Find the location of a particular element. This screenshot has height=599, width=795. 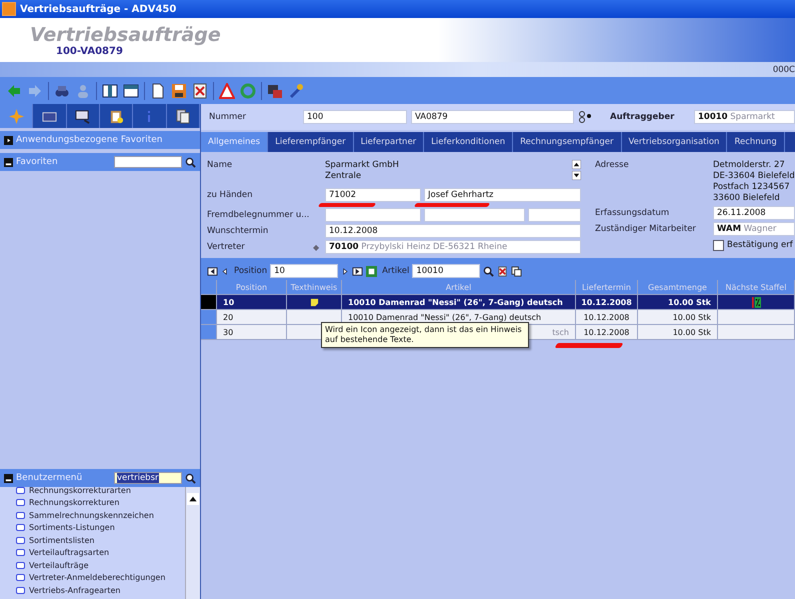

table-cell: 30 is located at coordinates (252, 332).